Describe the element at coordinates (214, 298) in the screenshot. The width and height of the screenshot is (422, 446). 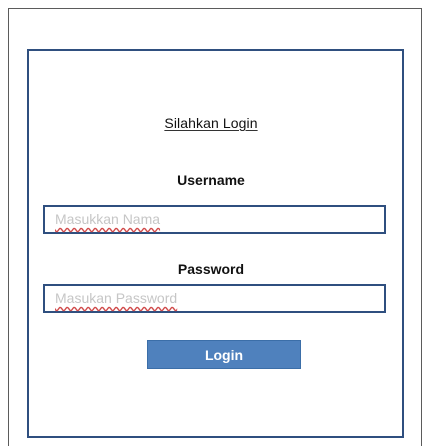
I see `password-input: Masukan Password` at that location.